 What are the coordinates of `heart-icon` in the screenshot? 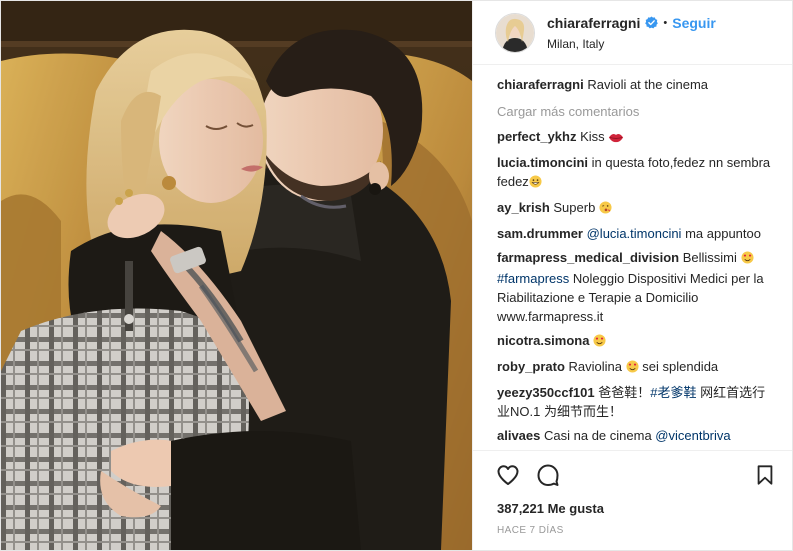 It's located at (508, 474).